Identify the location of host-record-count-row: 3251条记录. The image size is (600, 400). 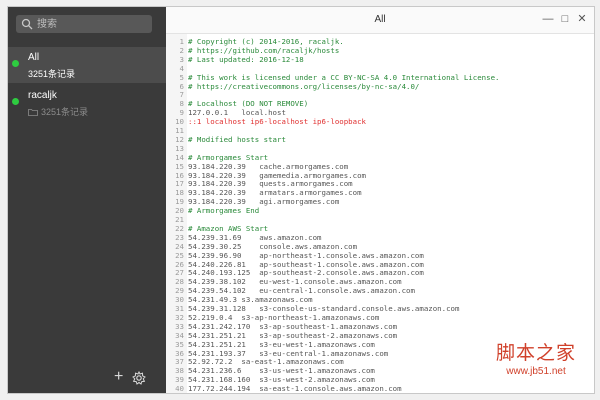
(58, 111).